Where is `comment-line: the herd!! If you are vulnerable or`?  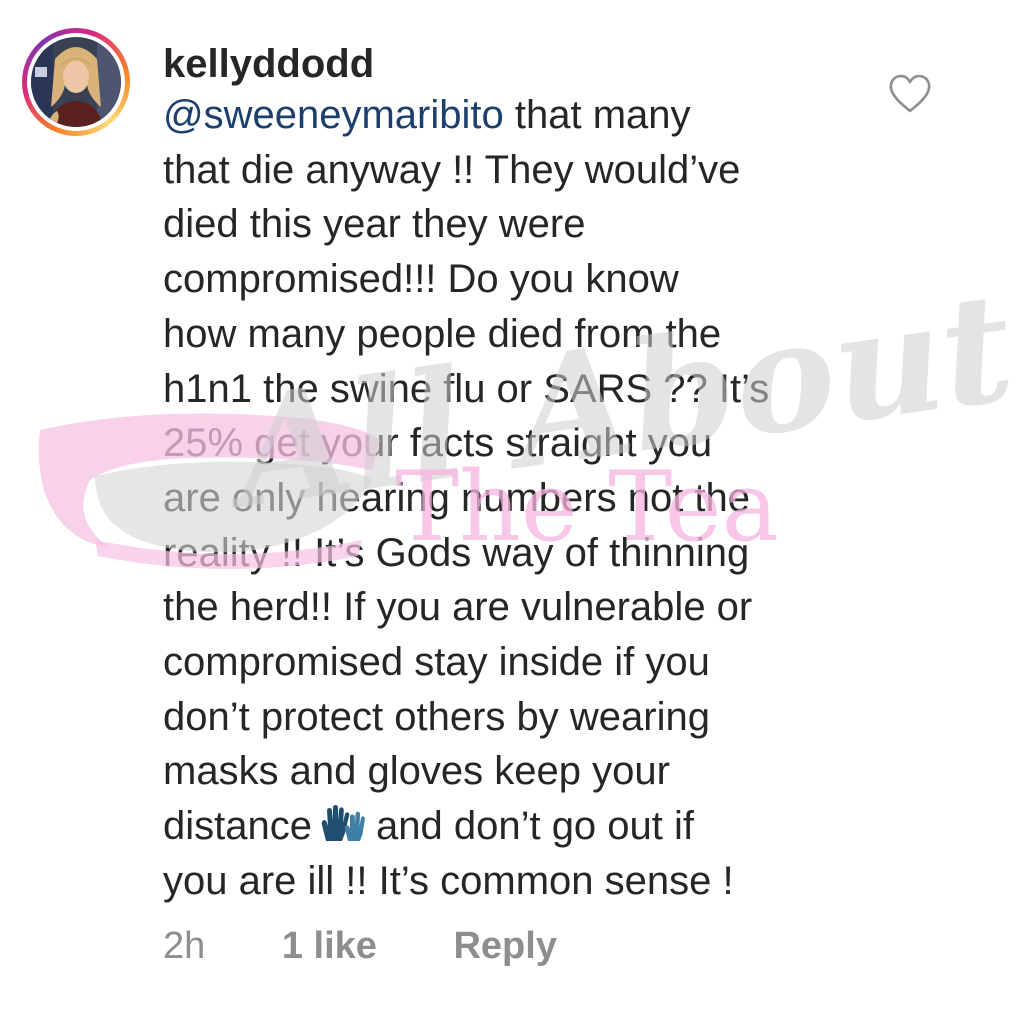
comment-line: the herd!! If you are vulnerable or is located at coordinates (458, 607).